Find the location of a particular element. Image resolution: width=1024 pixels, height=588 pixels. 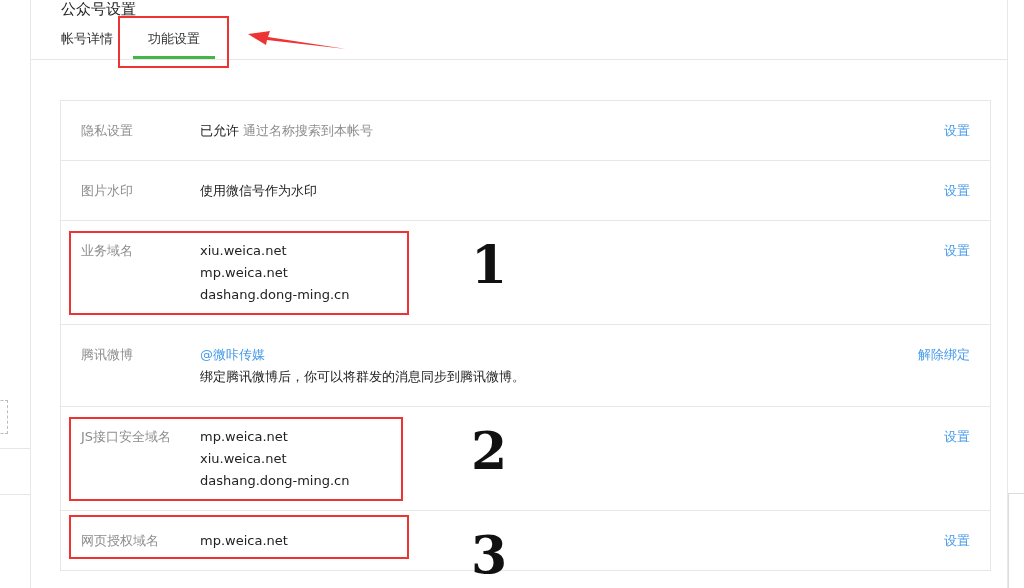

tab: 帐号详情 is located at coordinates (87, 42).